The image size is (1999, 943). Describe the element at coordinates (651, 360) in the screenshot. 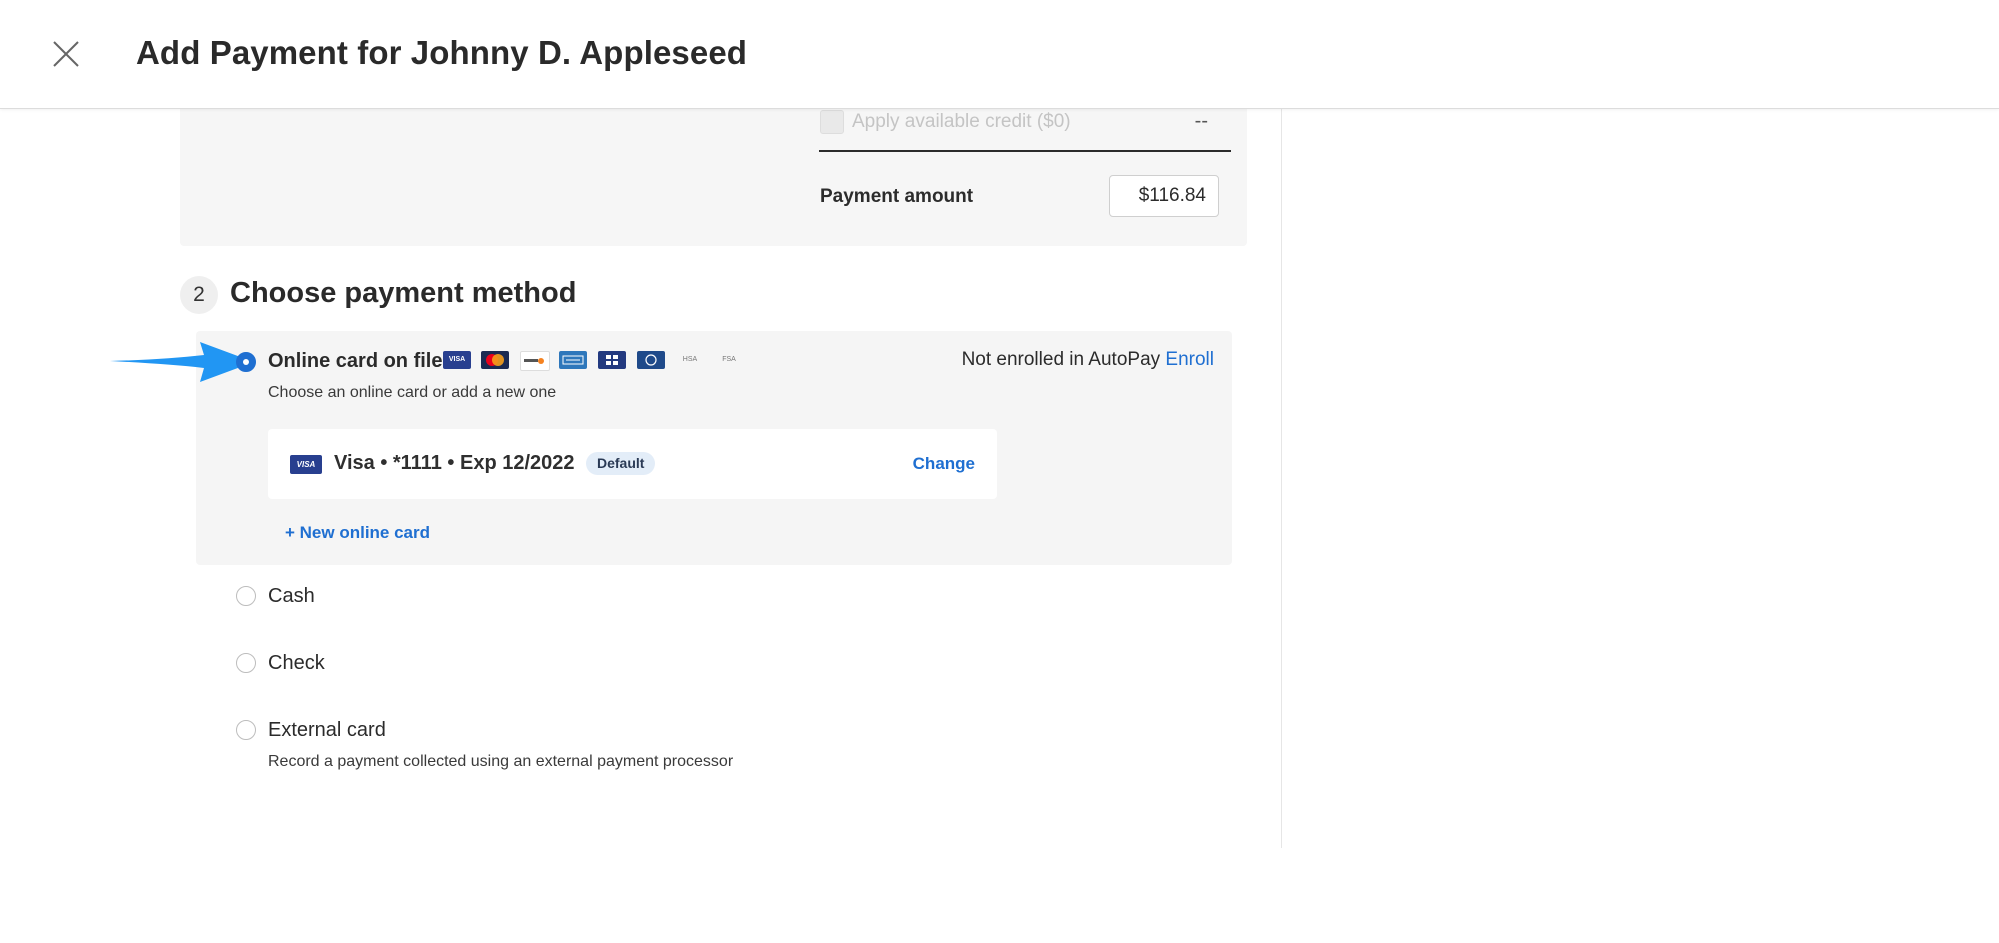

I see `diners-club-icon` at that location.